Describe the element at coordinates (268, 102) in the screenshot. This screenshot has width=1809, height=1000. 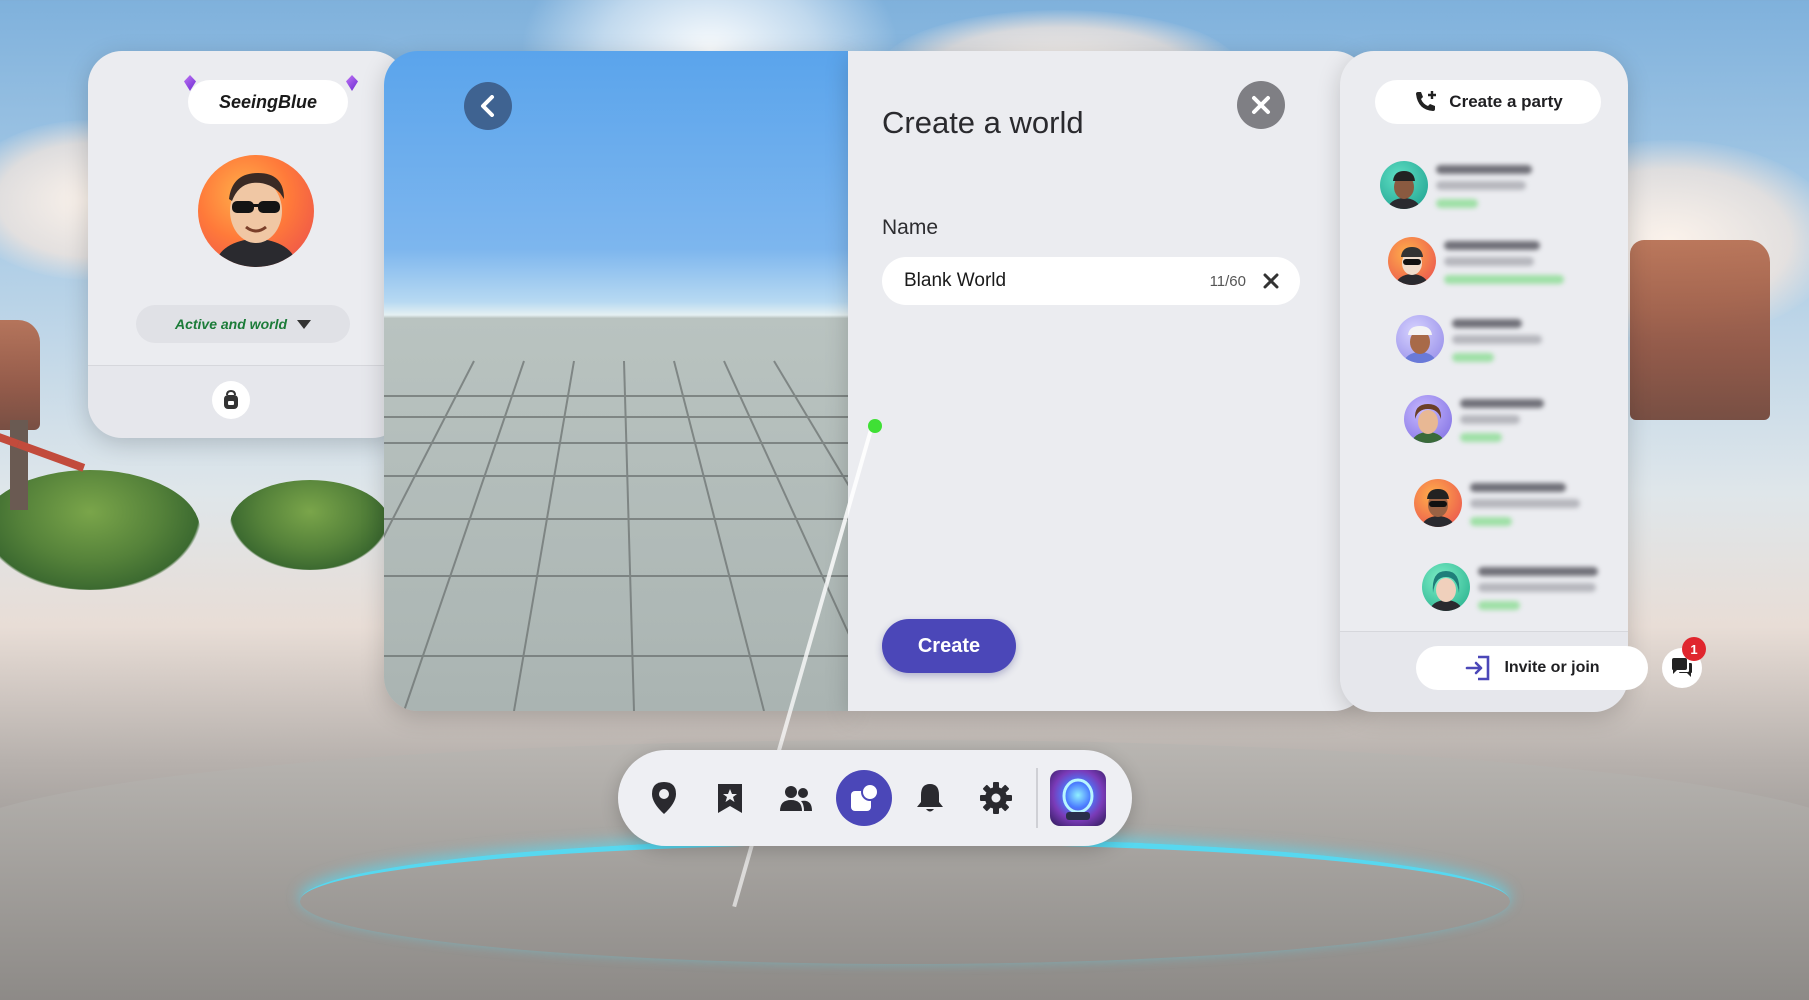
I see `username: SeeingBlue` at that location.